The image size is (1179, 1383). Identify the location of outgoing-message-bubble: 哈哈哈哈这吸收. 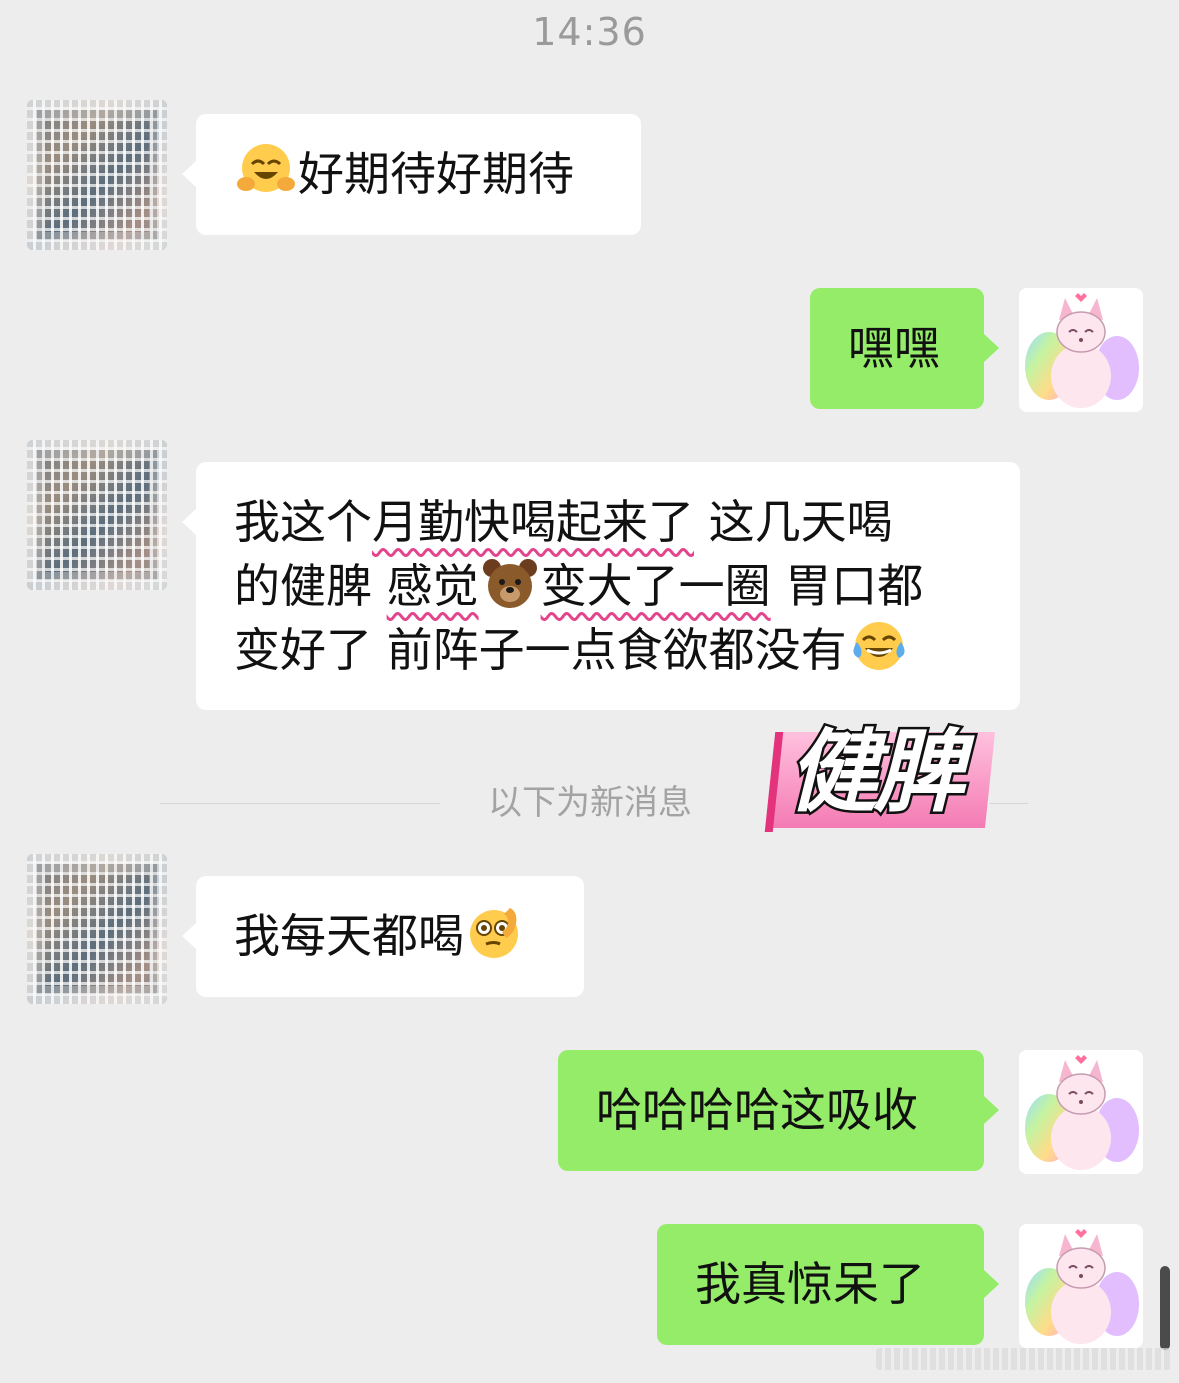
(778, 1110).